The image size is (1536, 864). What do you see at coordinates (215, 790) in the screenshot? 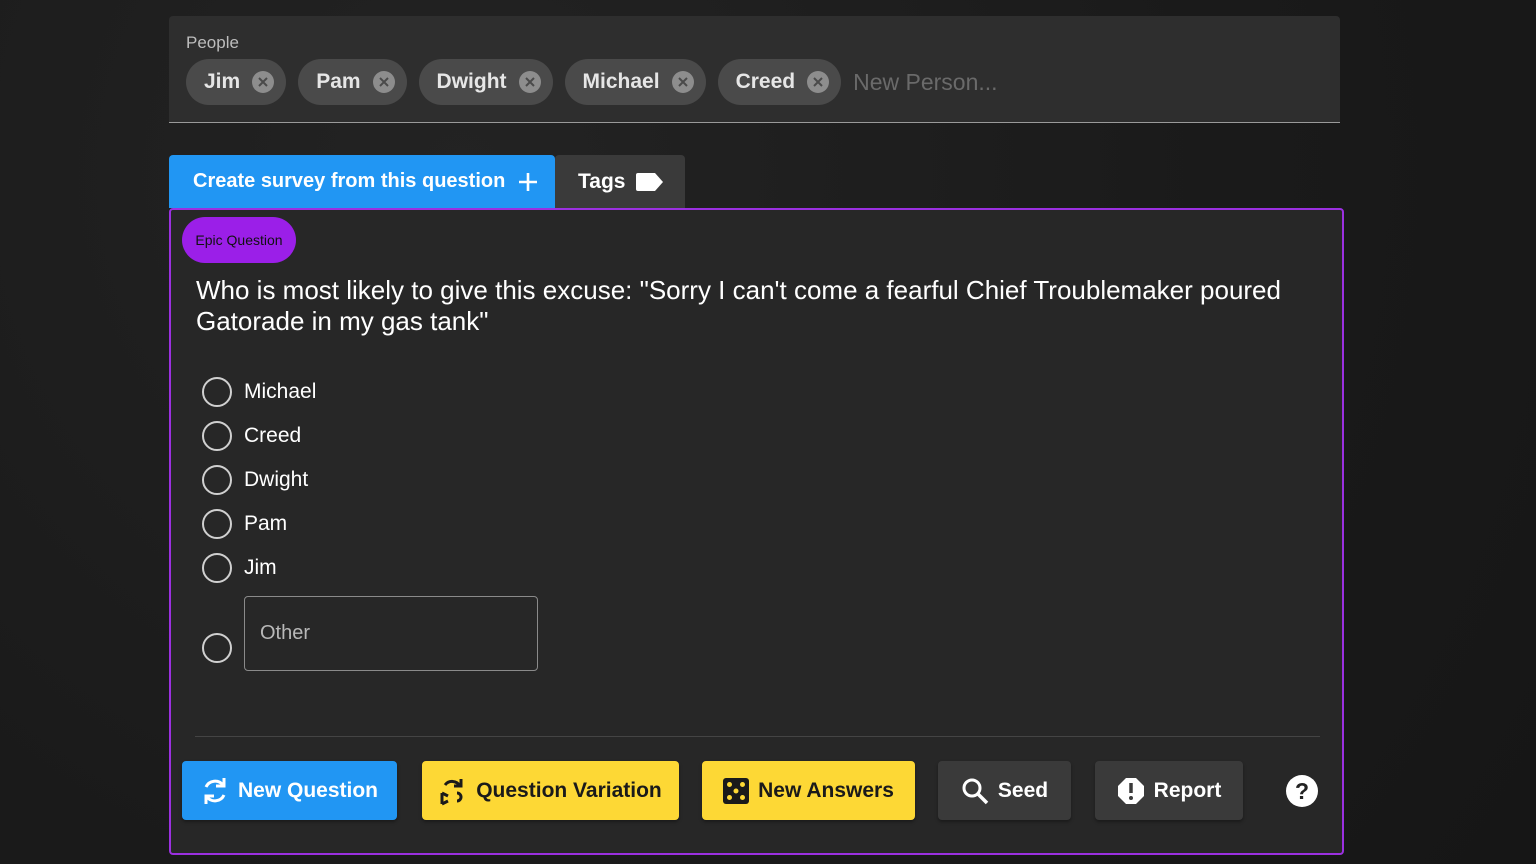
I see `refresh-icon` at bounding box center [215, 790].